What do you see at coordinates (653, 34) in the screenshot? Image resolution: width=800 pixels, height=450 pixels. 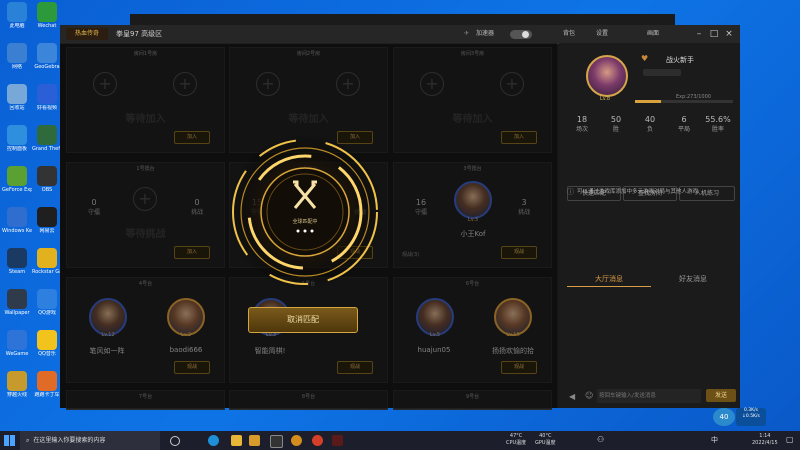 I see `screen-button: 画面` at bounding box center [653, 34].